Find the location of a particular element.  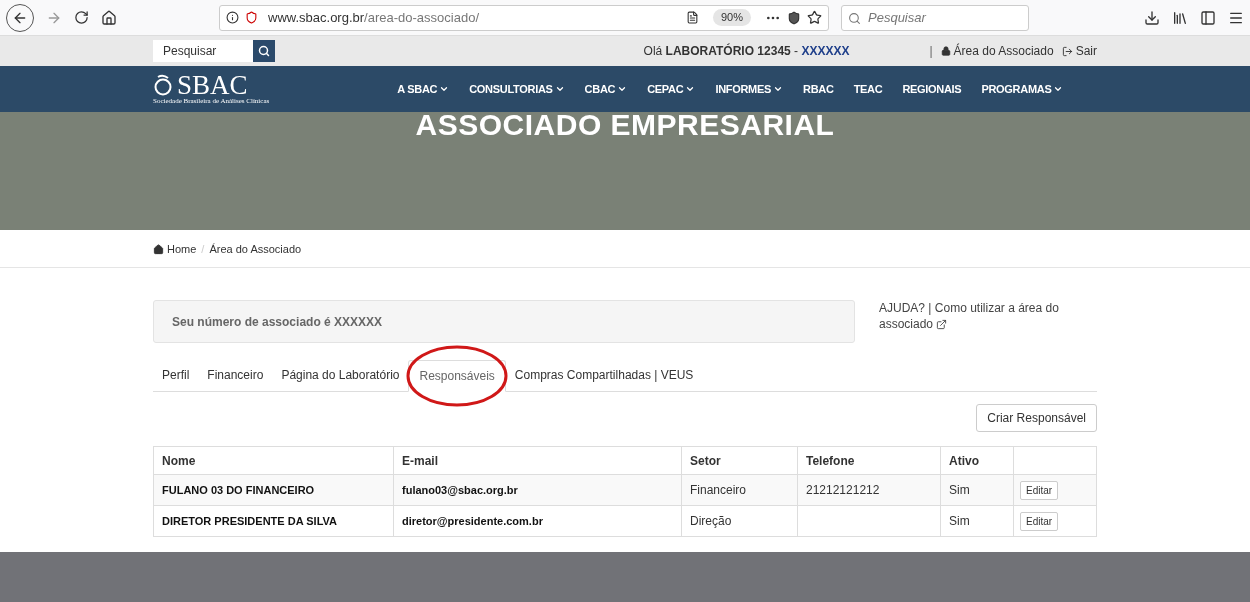

nav-link: CBAC is located at coordinates (606, 89).